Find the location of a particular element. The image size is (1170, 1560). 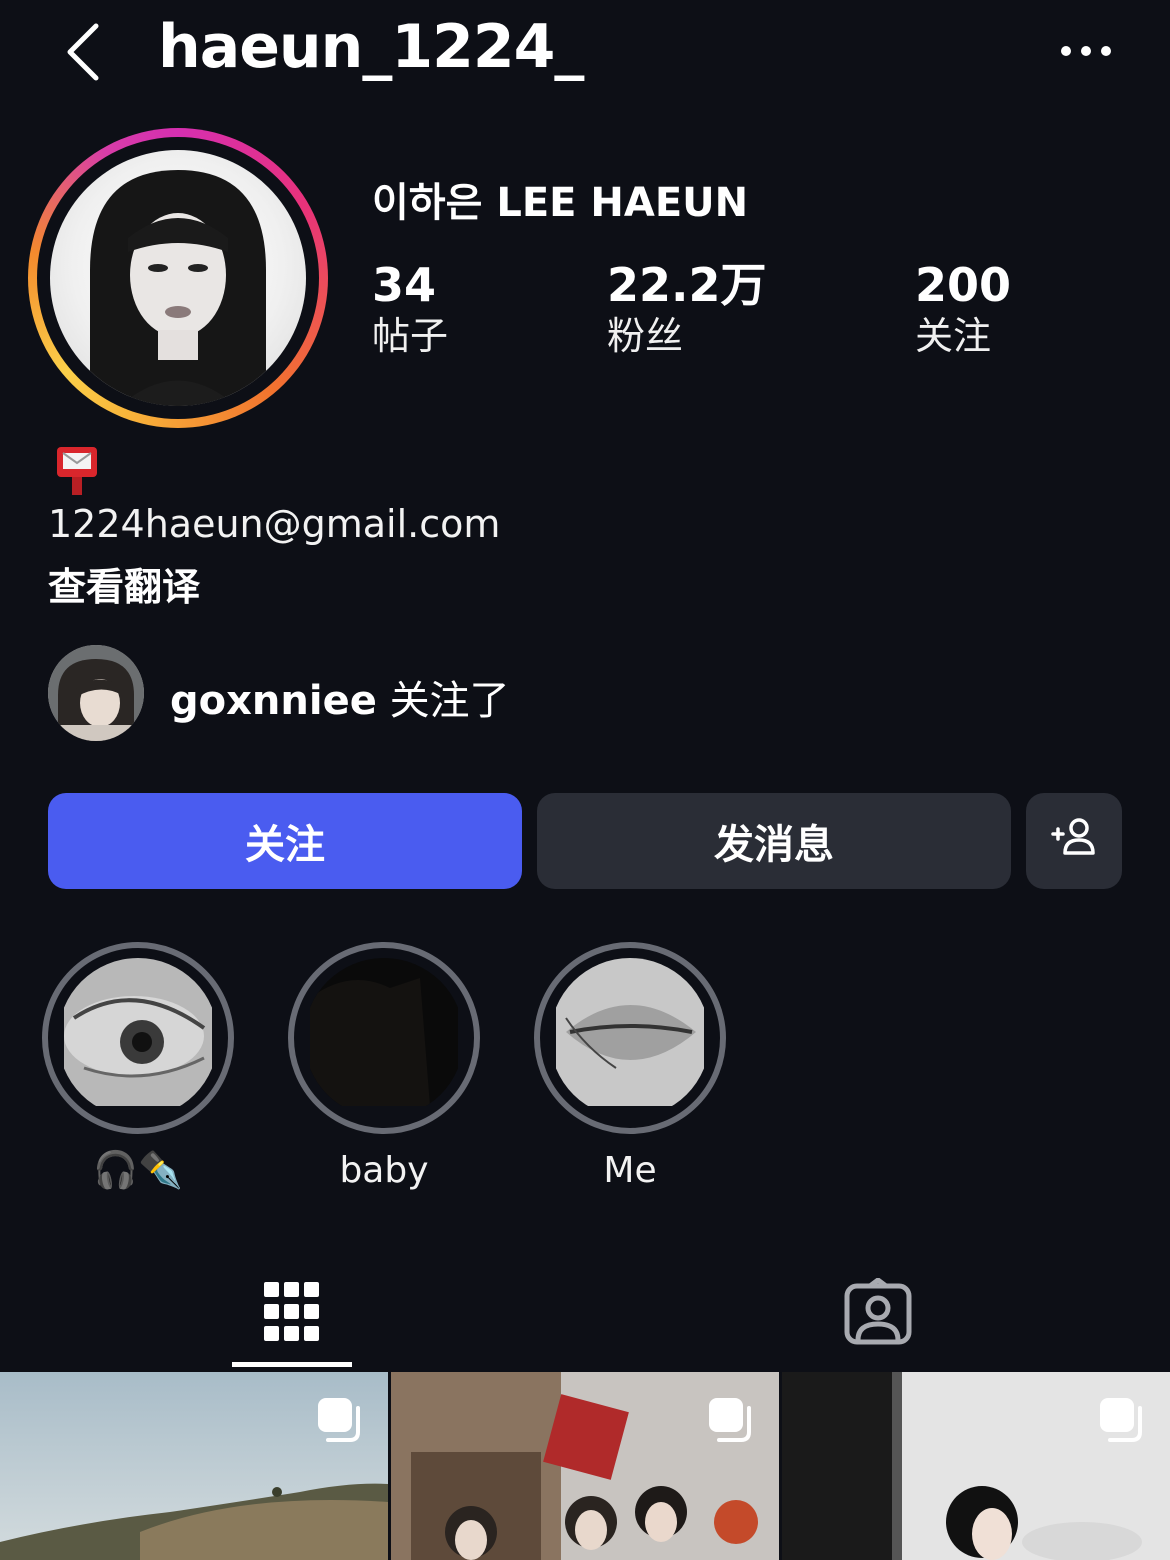

suggested-users-button is located at coordinates (1074, 841).